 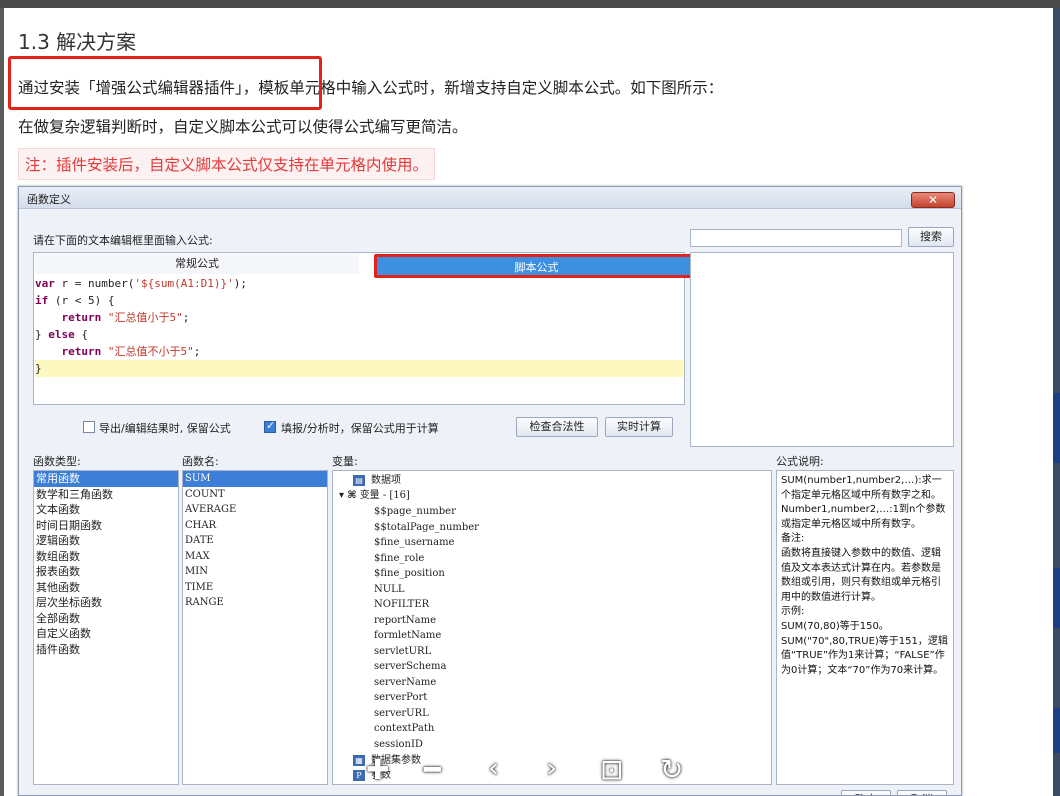 I want to click on list-item: AVERAGE, so click(x=255, y=510).